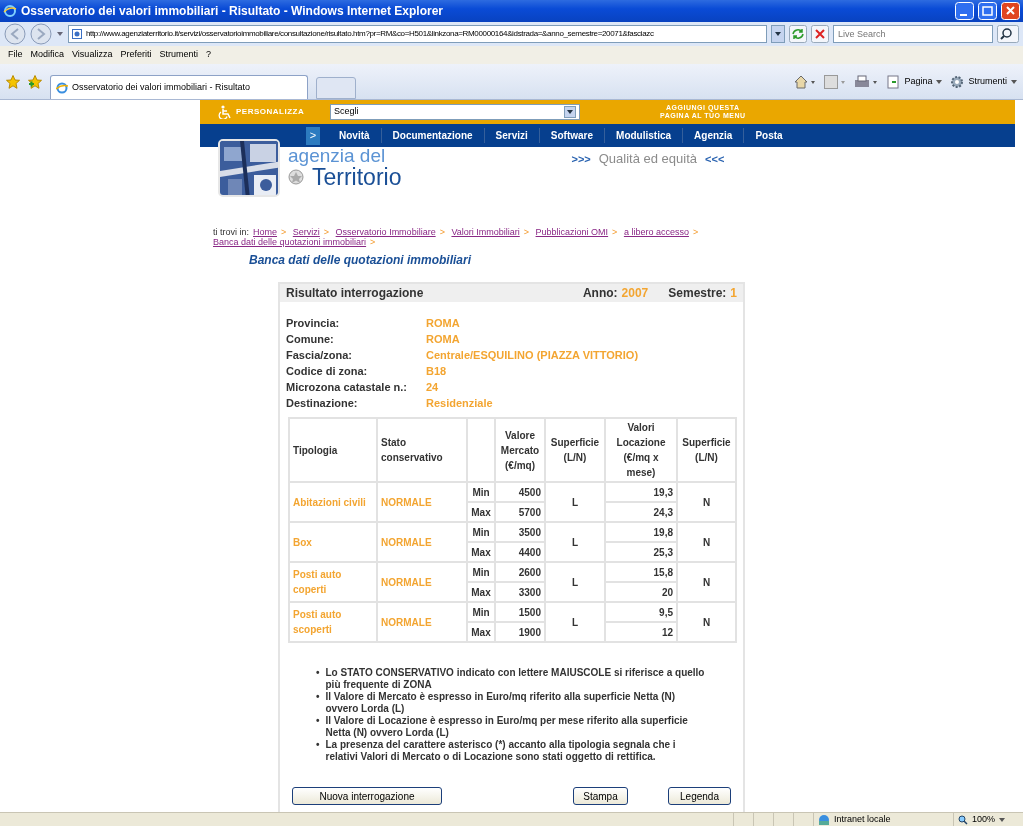 This screenshot has width=1023, height=826. I want to click on toolbar-menu-button: Pagina, so click(914, 81).